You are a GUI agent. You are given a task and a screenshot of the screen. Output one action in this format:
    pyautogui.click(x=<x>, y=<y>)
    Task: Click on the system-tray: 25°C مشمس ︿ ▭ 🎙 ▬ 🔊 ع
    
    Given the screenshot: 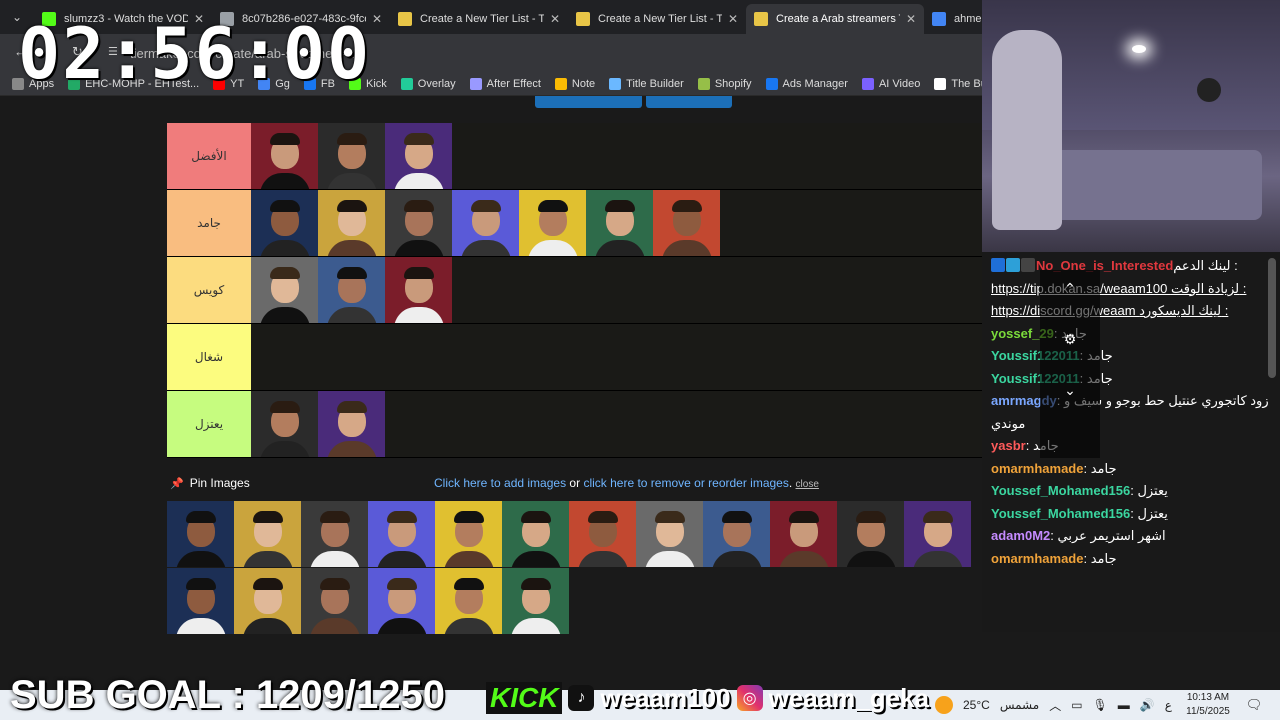 What is the action you would take?
    pyautogui.click(x=1053, y=705)
    